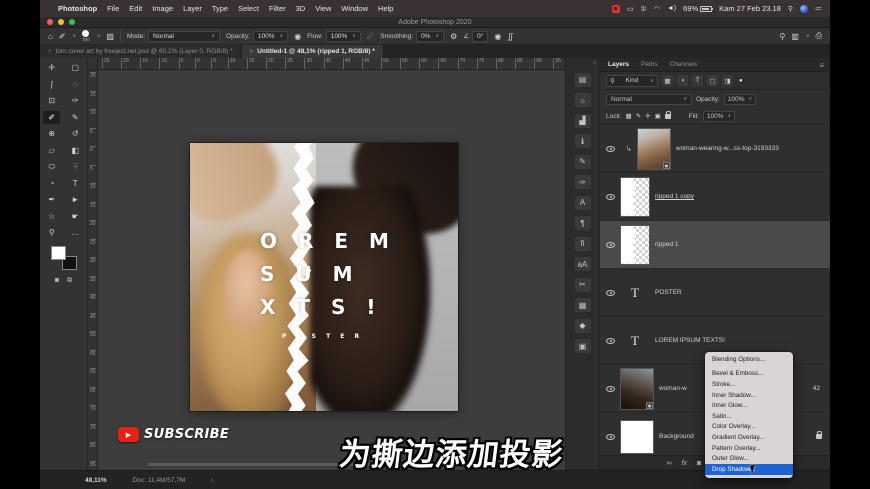  I want to click on workspace-switcher-icon: ▥, so click(795, 36).